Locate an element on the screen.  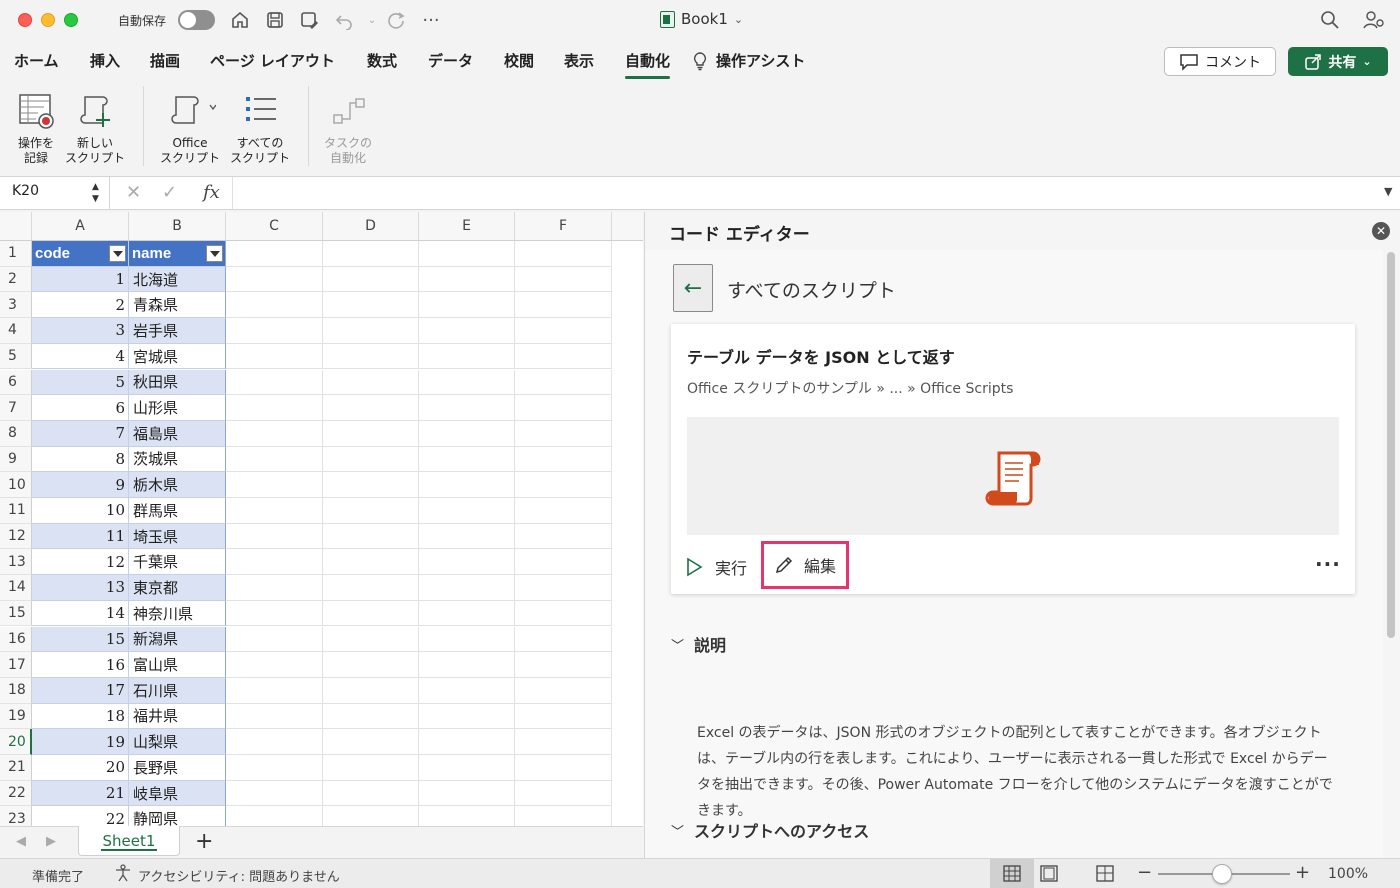
home-icon is located at coordinates (240, 20).